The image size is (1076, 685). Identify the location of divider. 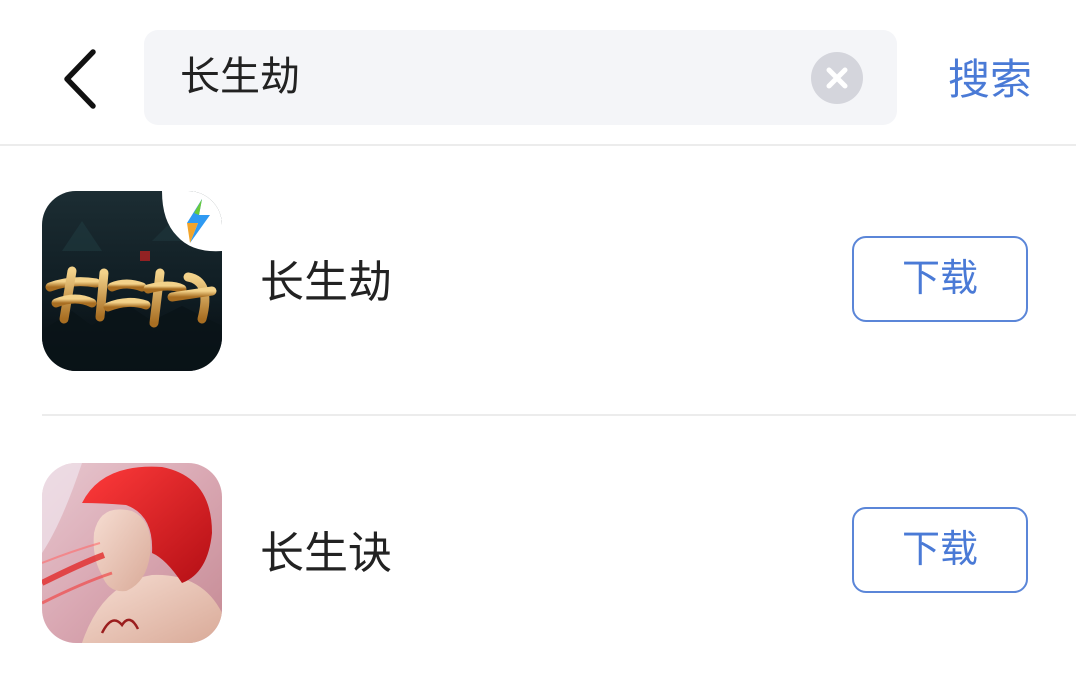
(559, 415).